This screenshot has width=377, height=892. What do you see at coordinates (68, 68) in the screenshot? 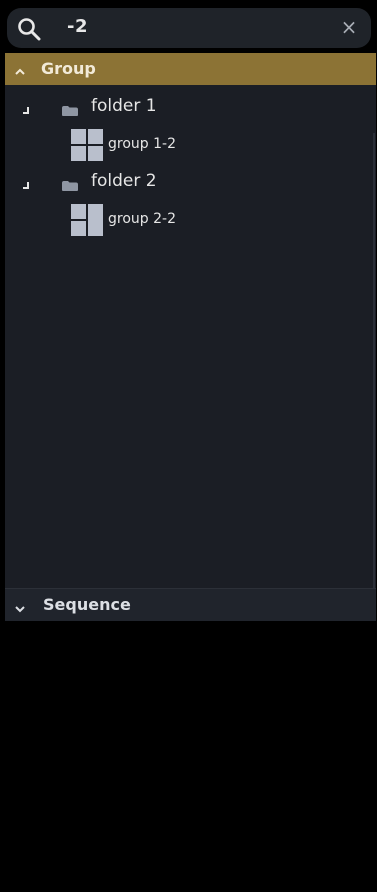
I see `group-section-title: Group` at bounding box center [68, 68].